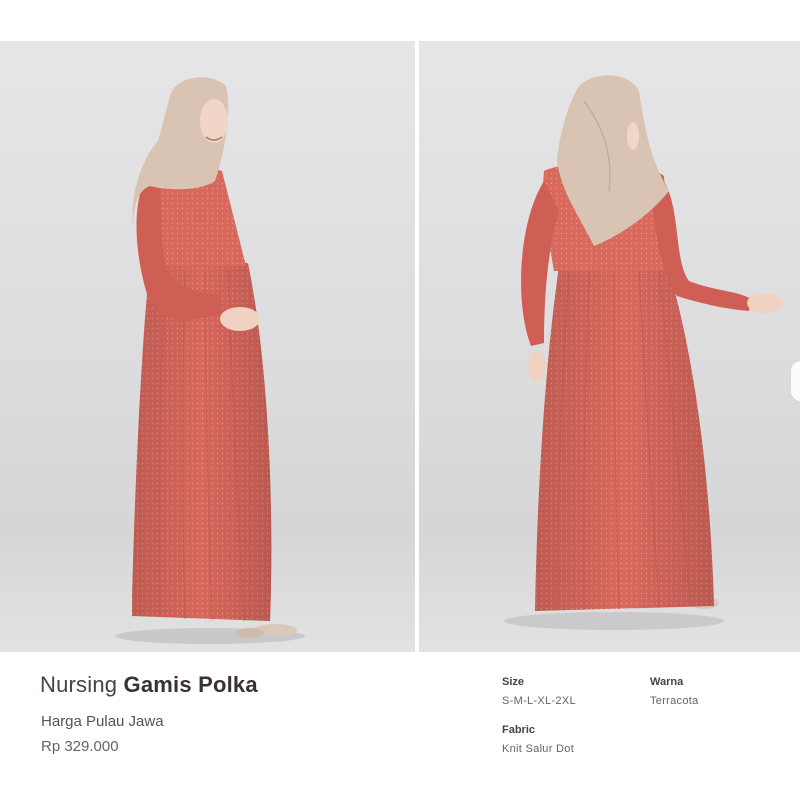  Describe the element at coordinates (79, 684) in the screenshot. I see `product-title-prefix: Nursing` at that location.